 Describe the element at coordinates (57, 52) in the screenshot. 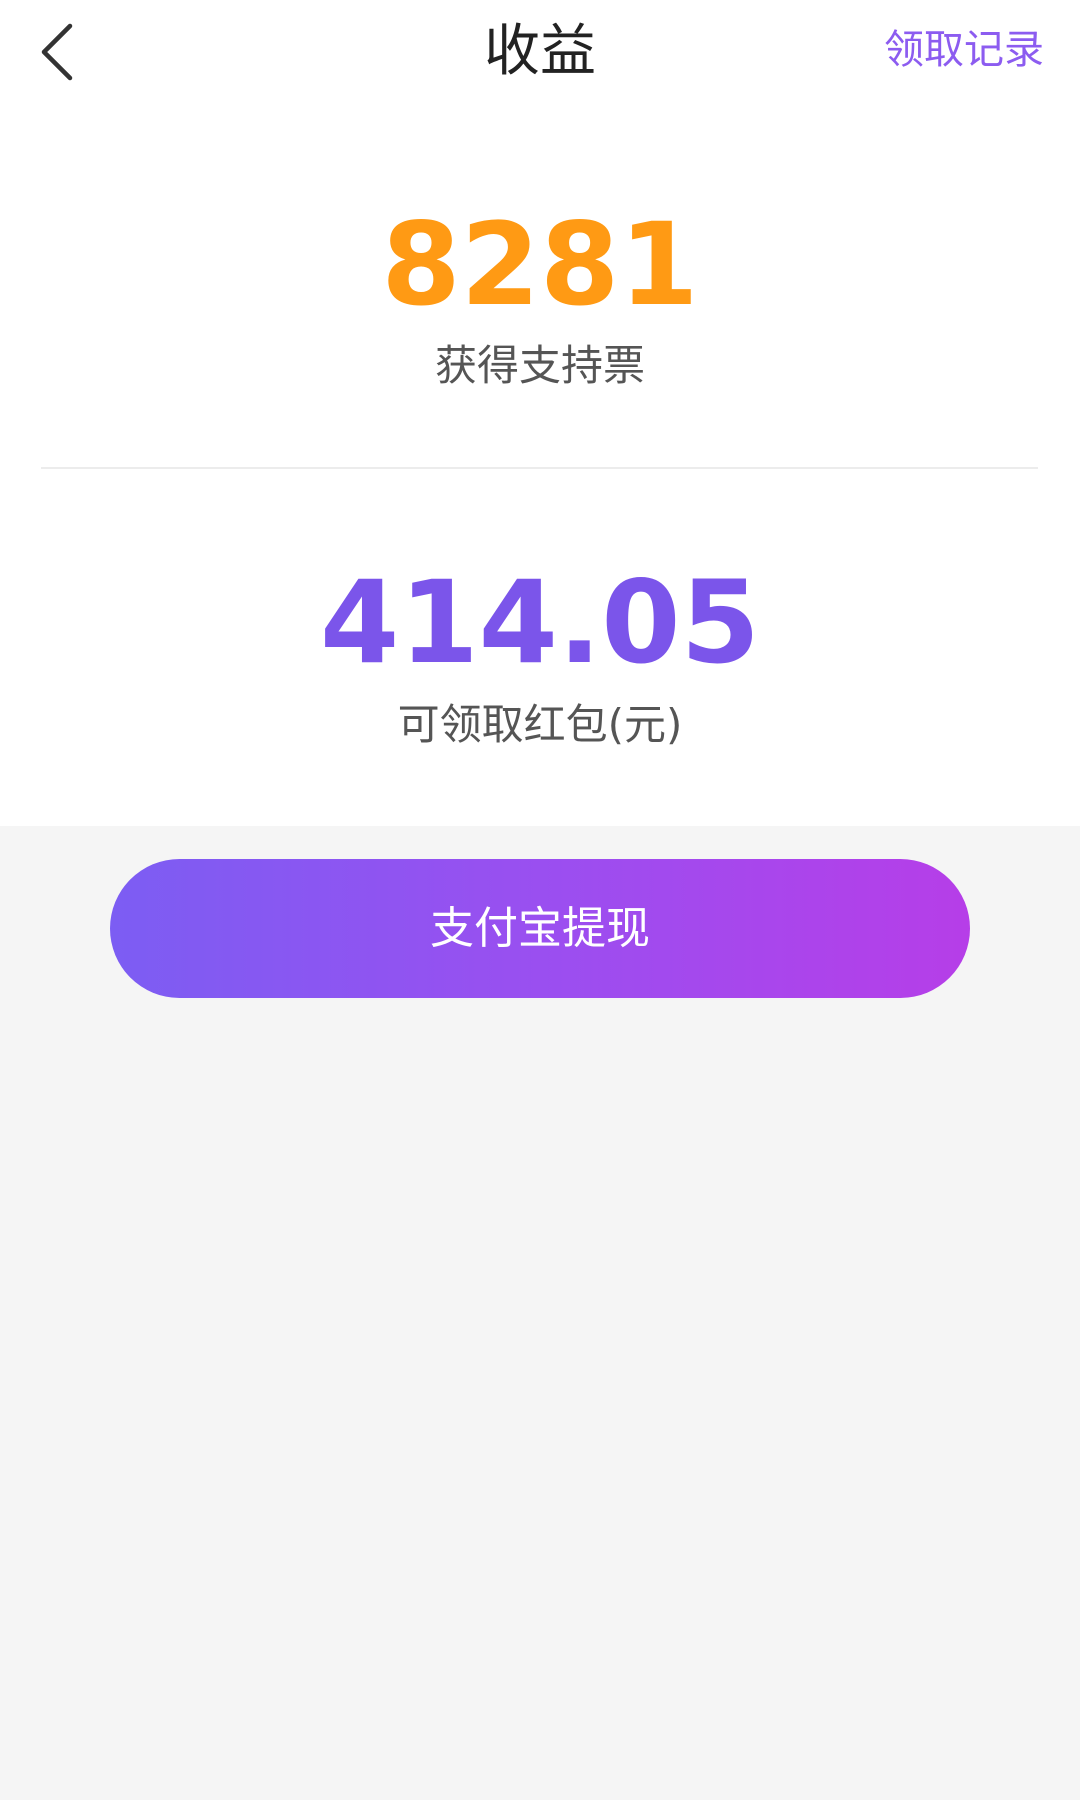

I see `chevron-left-icon` at that location.